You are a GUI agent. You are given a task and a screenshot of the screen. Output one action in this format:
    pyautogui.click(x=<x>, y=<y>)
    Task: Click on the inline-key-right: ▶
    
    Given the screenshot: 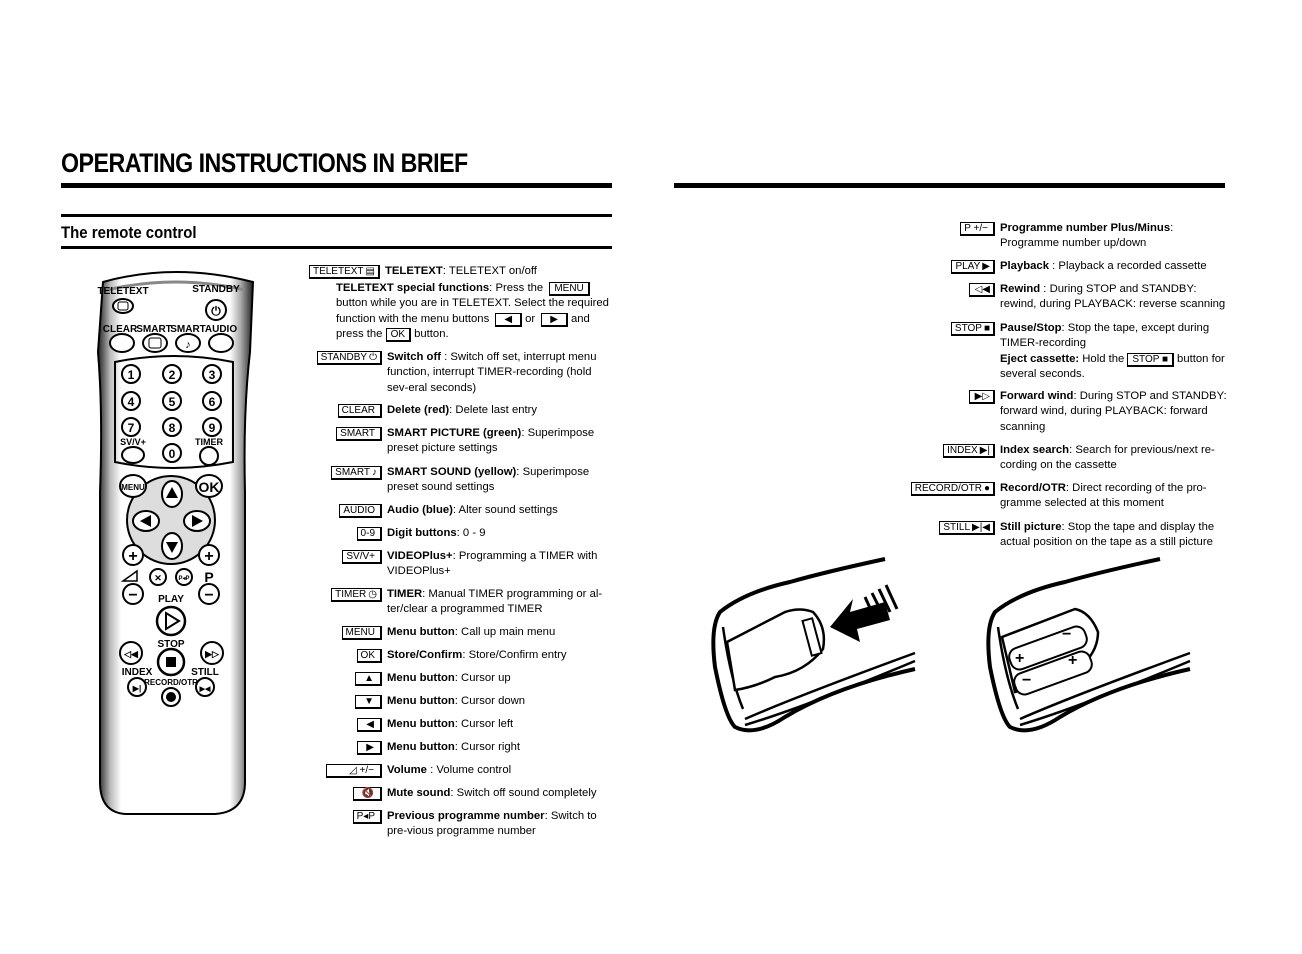 What is the action you would take?
    pyautogui.click(x=554, y=319)
    